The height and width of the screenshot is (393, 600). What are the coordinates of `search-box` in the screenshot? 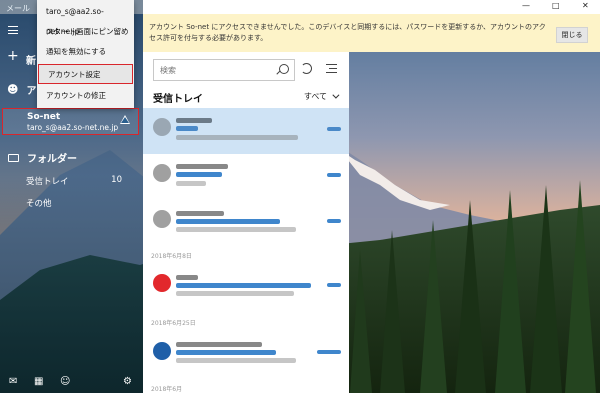 It's located at (224, 70).